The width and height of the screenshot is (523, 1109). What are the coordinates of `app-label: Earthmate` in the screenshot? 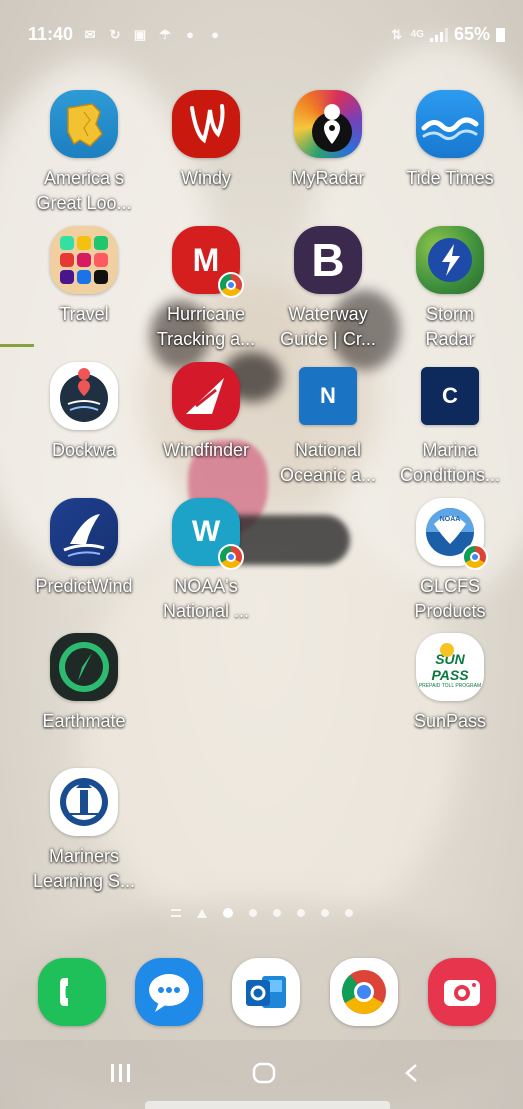 It's located at (84, 721).